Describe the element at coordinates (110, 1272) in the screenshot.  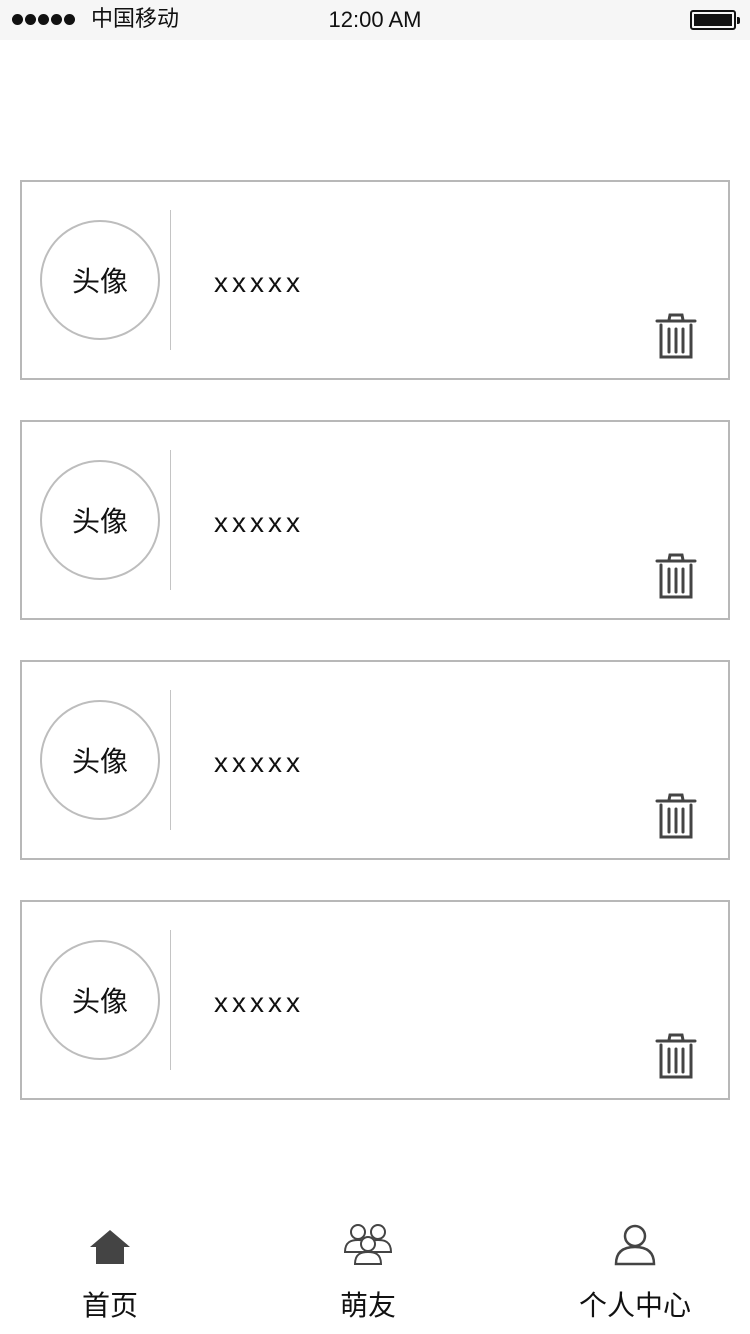
I see `tab-home: 首页` at that location.